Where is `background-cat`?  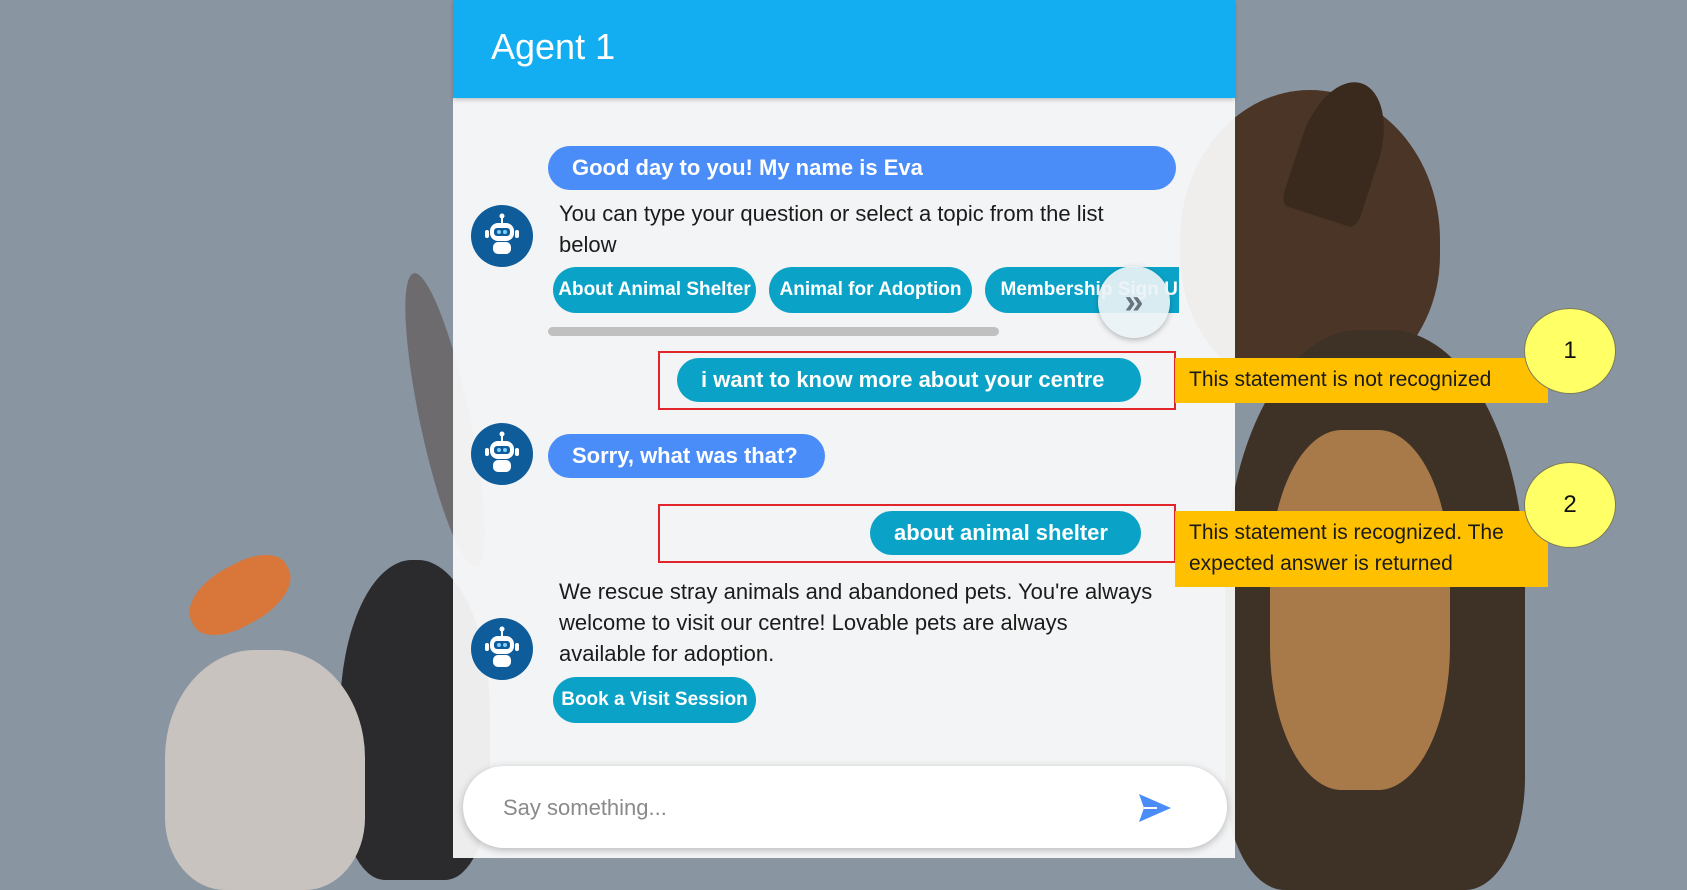 background-cat is located at coordinates (265, 770).